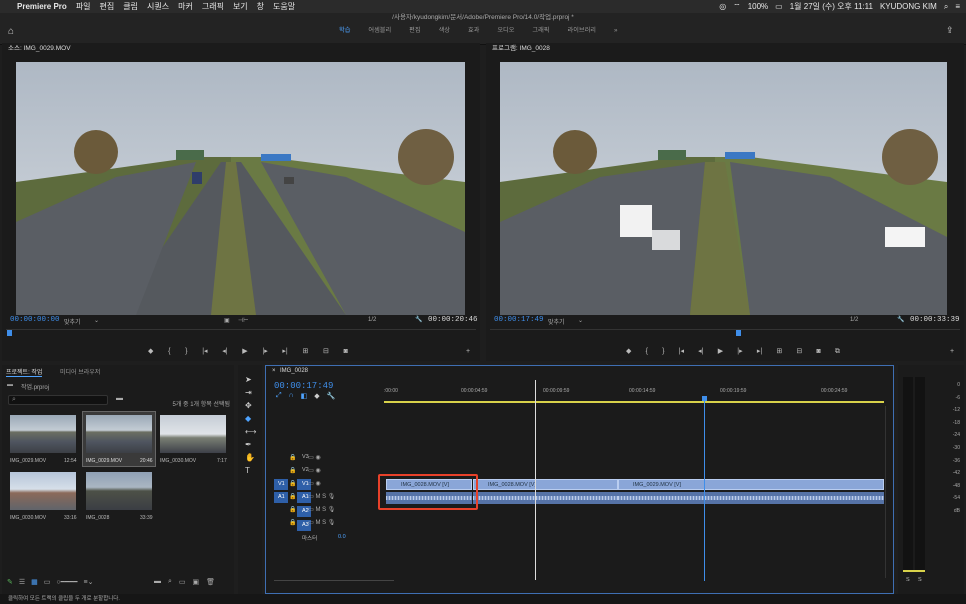 The width and height of the screenshot is (966, 604). I want to click on timeline-playhead-line, so click(704, 491).